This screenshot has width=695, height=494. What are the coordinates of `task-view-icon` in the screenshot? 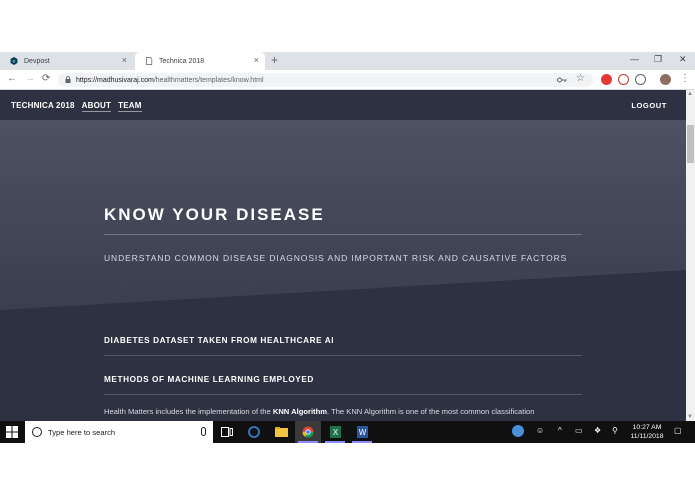 It's located at (227, 432).